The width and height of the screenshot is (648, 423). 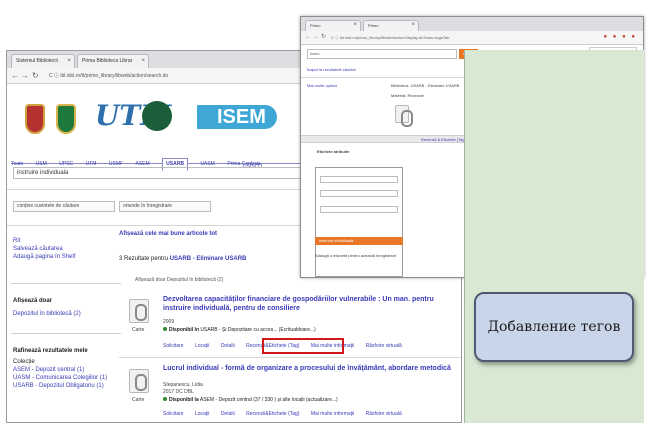 I want to click on tab-label: Sistemul Bibliotecii, so click(x=37, y=61).